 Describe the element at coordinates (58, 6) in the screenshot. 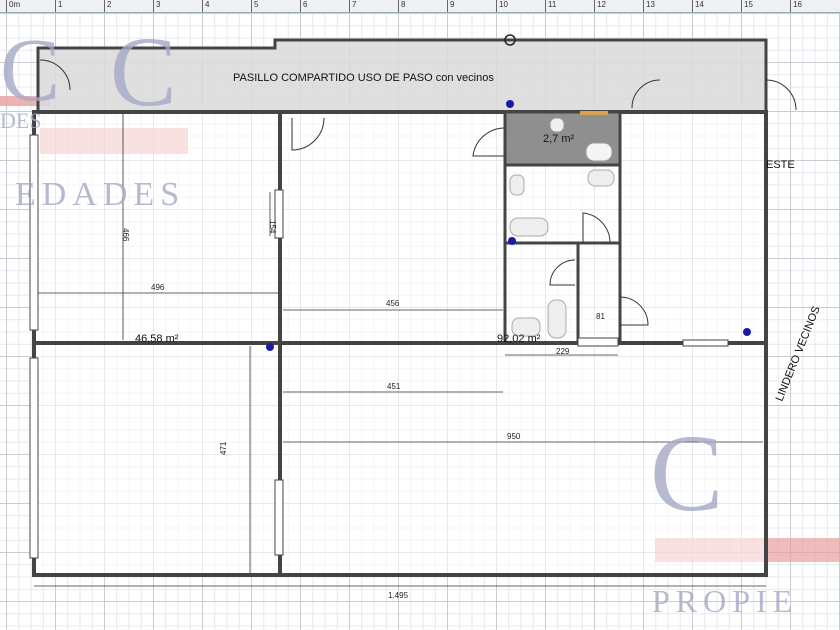

I see `ruler-label: 1` at that location.